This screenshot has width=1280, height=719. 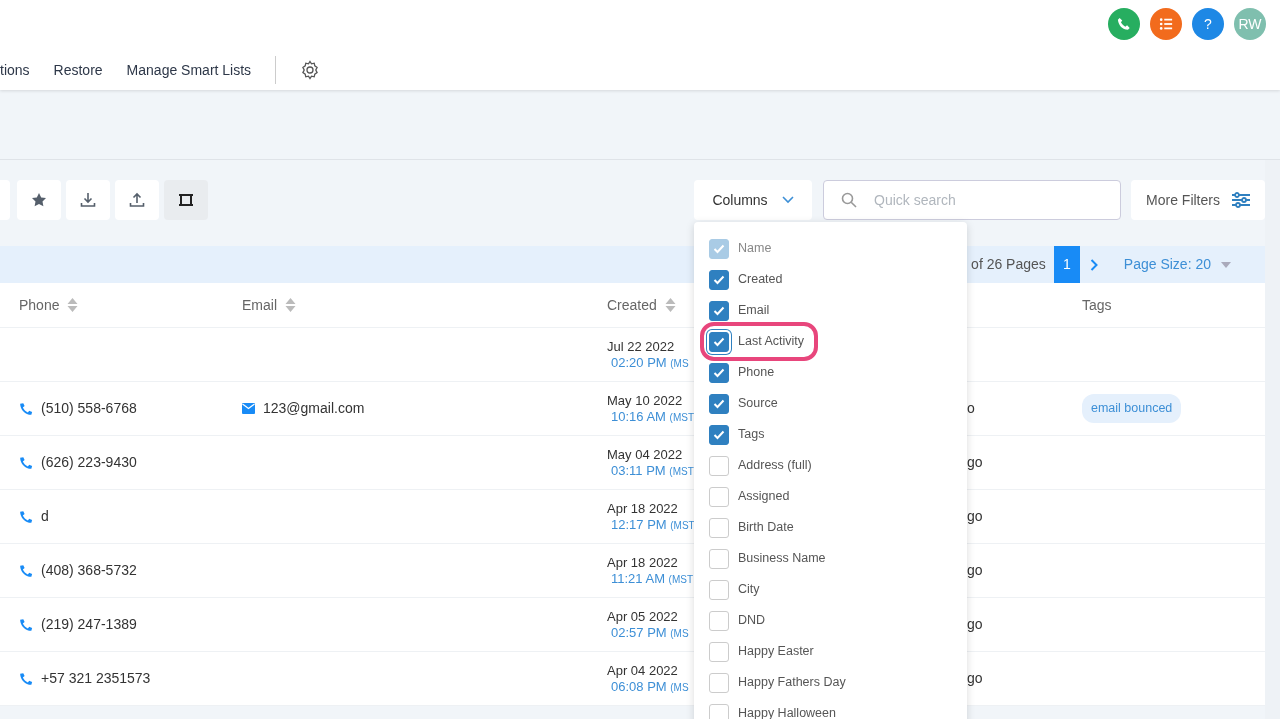 I want to click on created-time: 03:11 PM, so click(x=638, y=470).